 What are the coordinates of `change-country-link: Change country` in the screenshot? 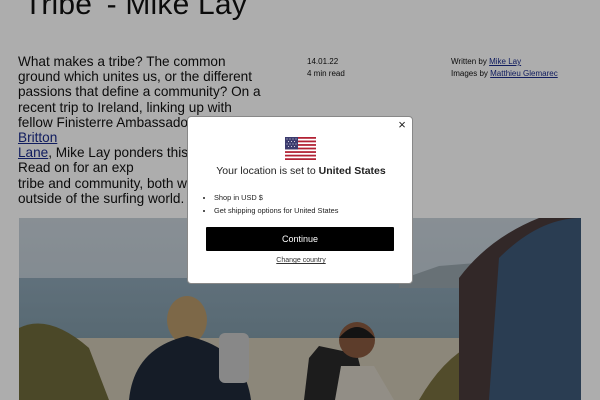 It's located at (301, 260).